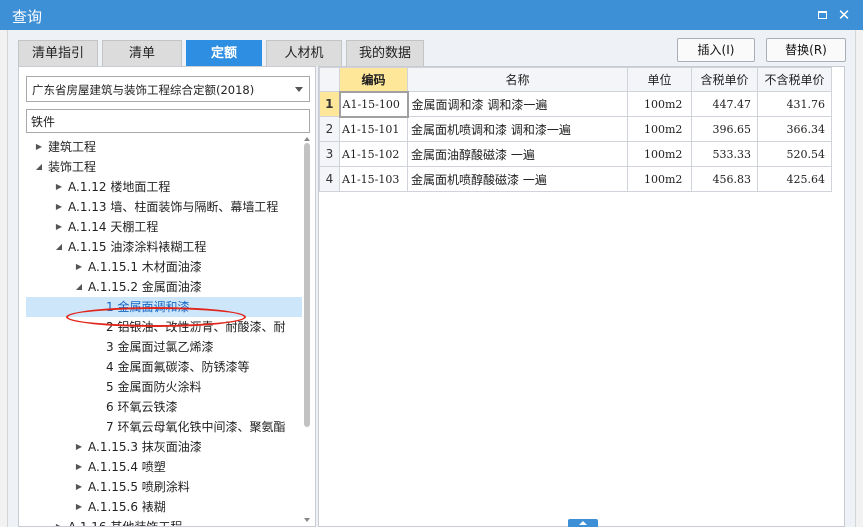 The width and height of the screenshot is (863, 527). I want to click on scroll-down-icon, so click(307, 520).